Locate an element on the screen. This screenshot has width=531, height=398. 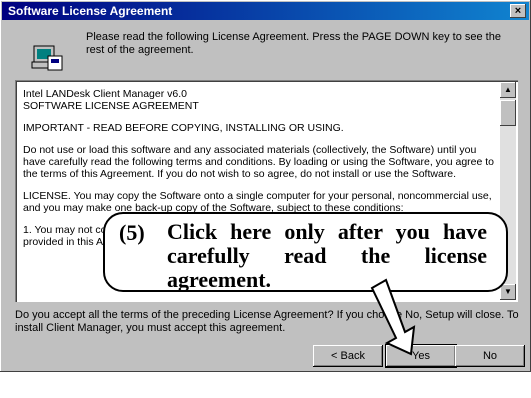
license-line: SOFTWARE LICENSE AGREEMENT is located at coordinates (111, 106).